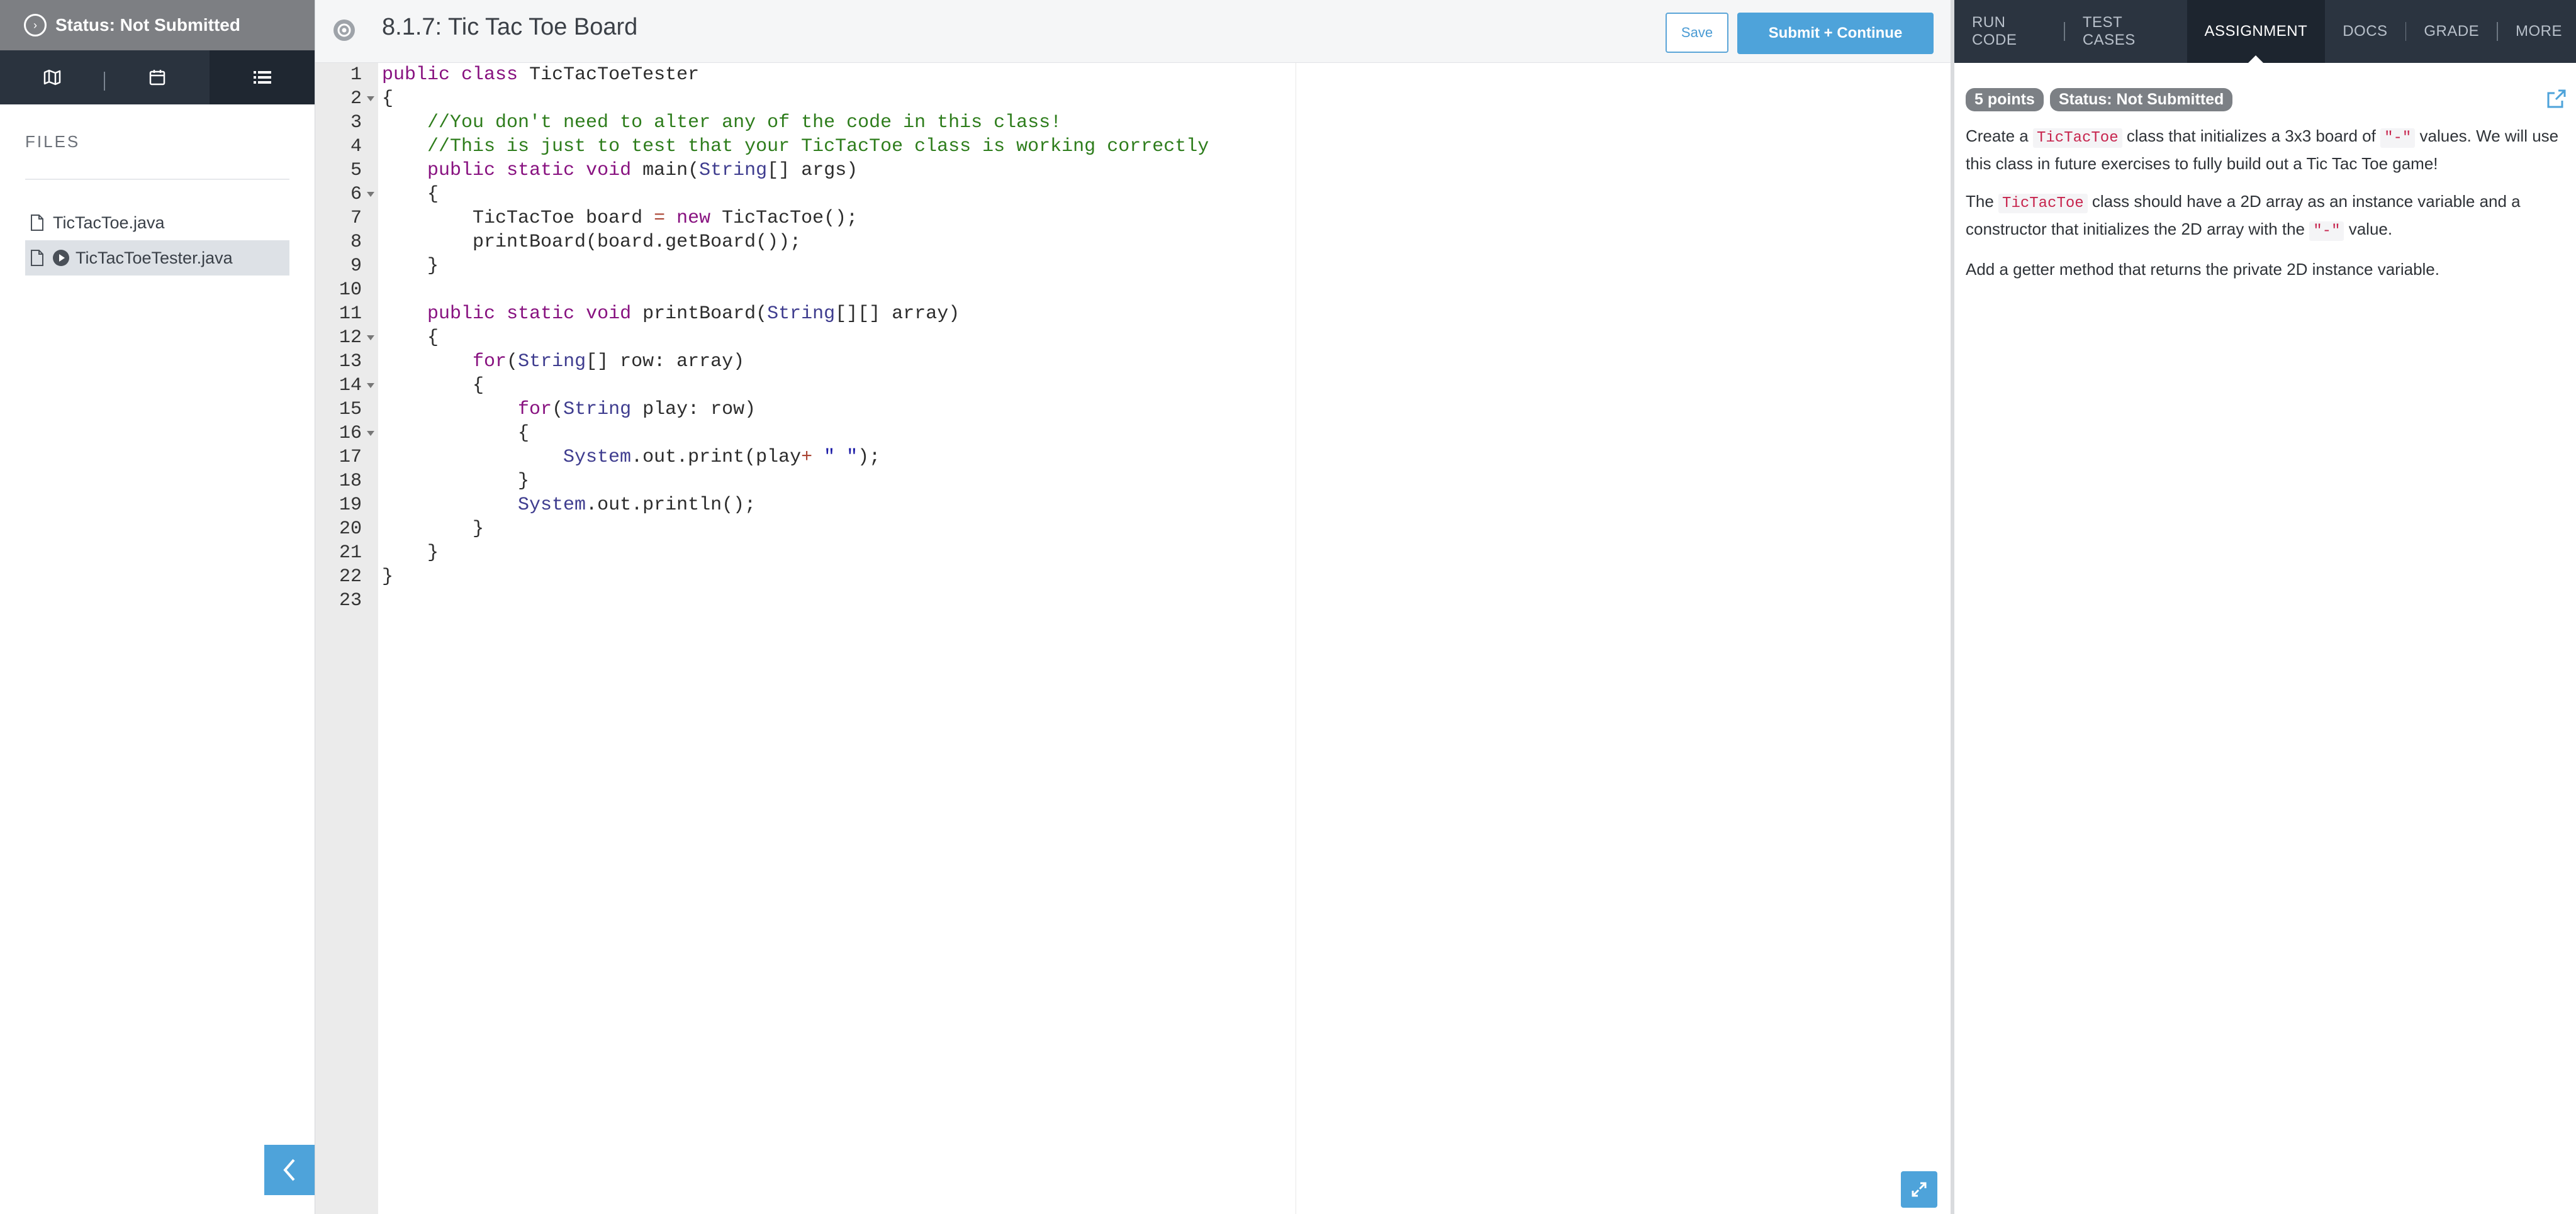 This screenshot has width=2576, height=1214. I want to click on description-text: class that initializes a 3x3 board of, so click(2251, 135).